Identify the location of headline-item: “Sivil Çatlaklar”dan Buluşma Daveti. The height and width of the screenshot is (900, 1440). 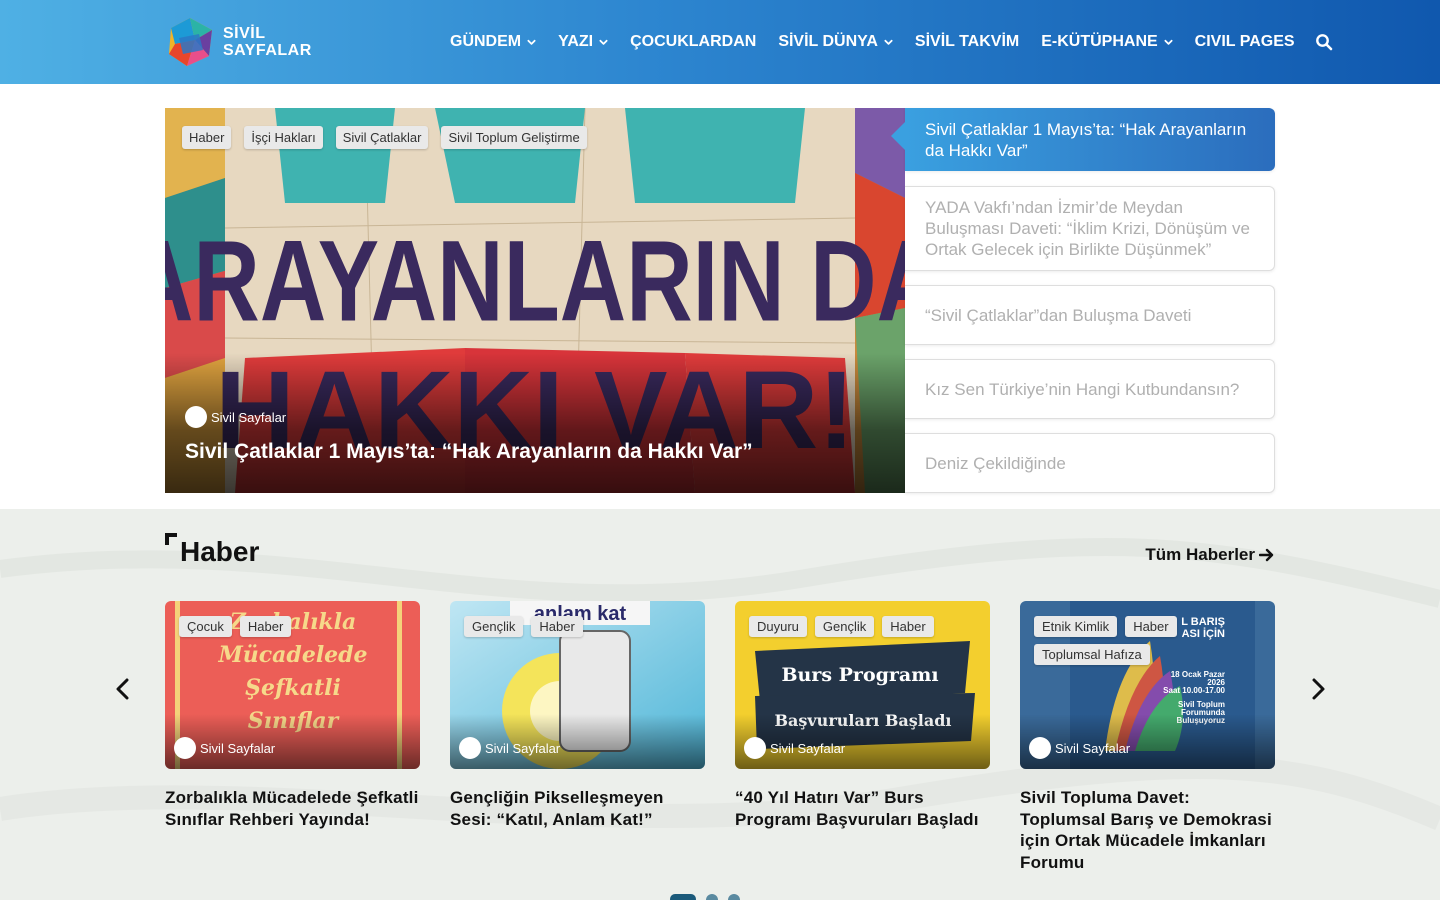
(1090, 315).